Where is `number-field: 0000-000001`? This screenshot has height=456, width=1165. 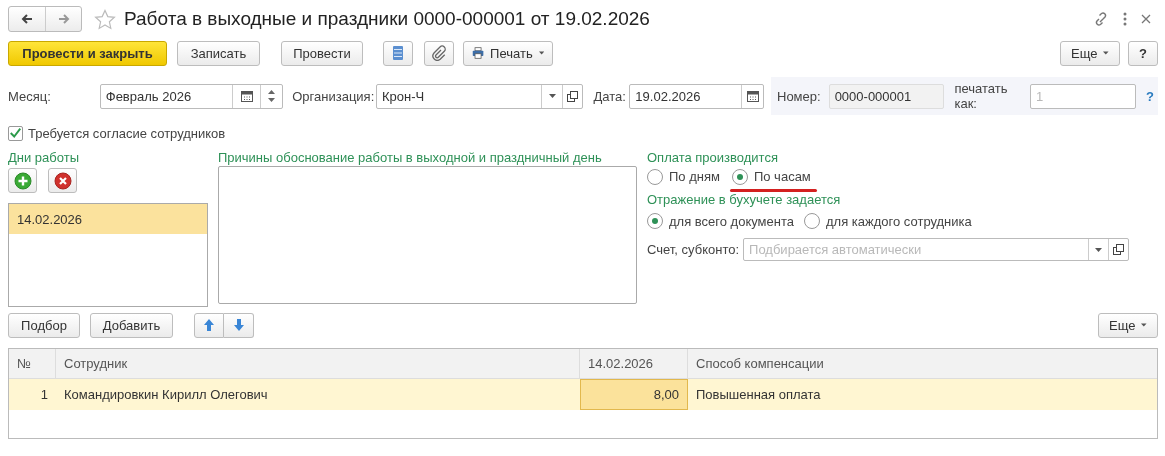
number-field: 0000-000001 is located at coordinates (886, 96).